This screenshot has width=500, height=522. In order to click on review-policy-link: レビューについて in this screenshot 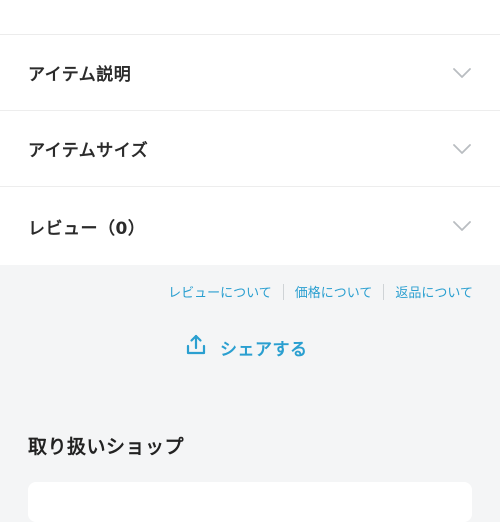, I will do `click(220, 291)`.